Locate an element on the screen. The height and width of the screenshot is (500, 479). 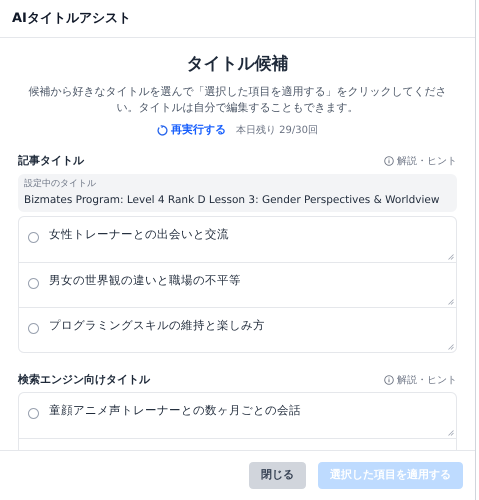
title-option-field: 女性トレーナーとの出会いと交流 is located at coordinates (139, 233).